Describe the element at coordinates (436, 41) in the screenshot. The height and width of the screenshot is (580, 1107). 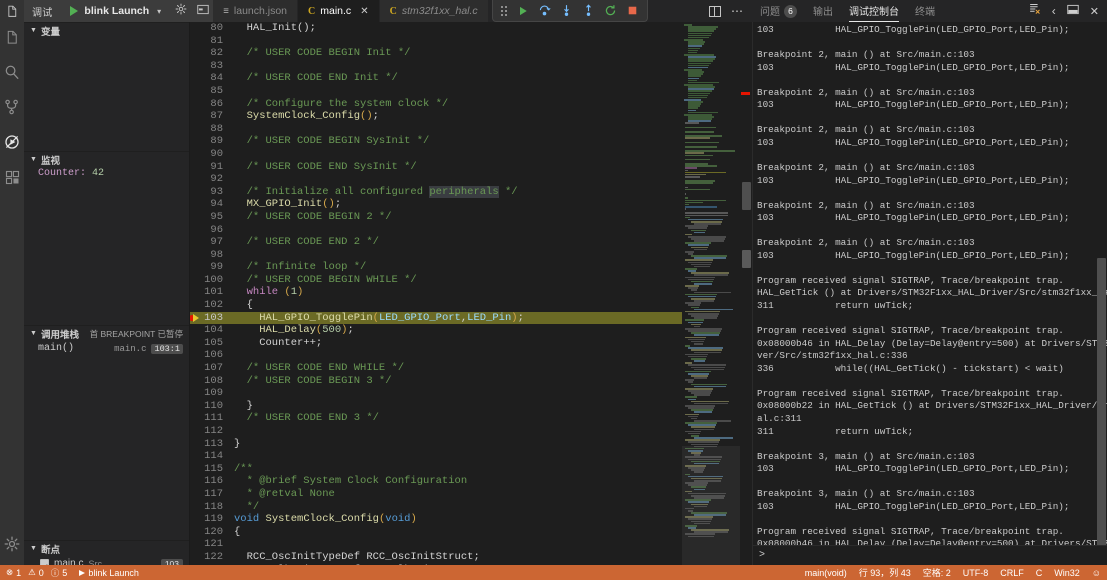
I see `code-line: 81` at that location.